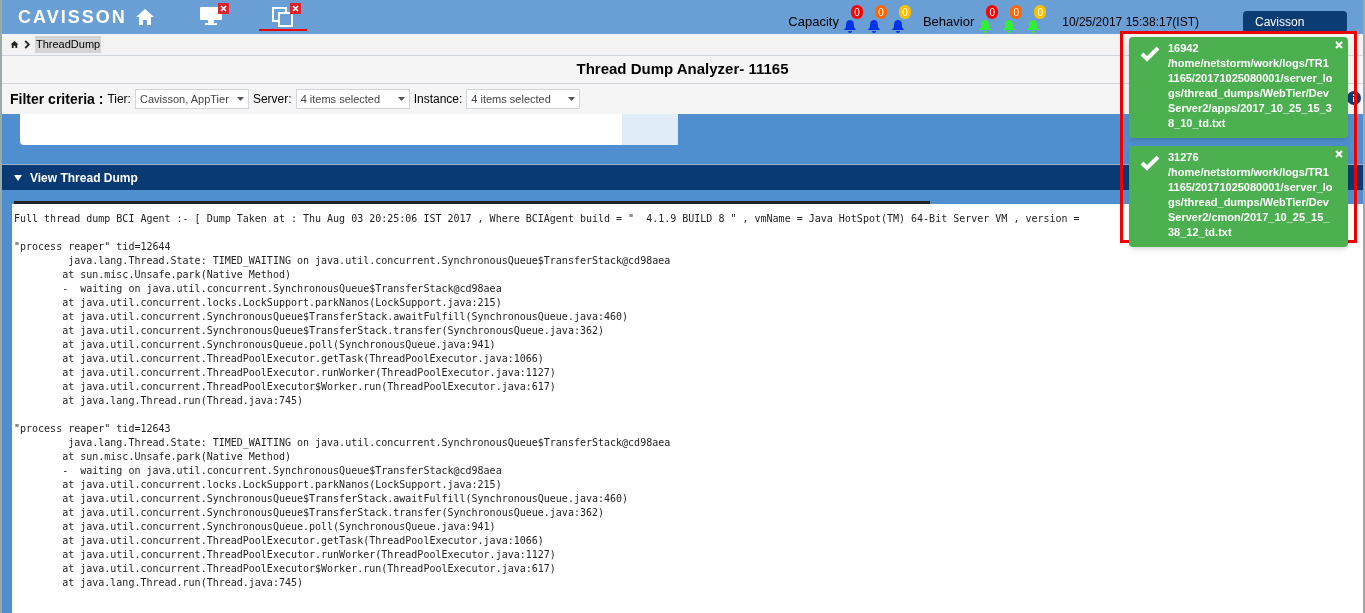 The width and height of the screenshot is (1365, 613). I want to click on filter-label: Filter criteria :, so click(57, 99).